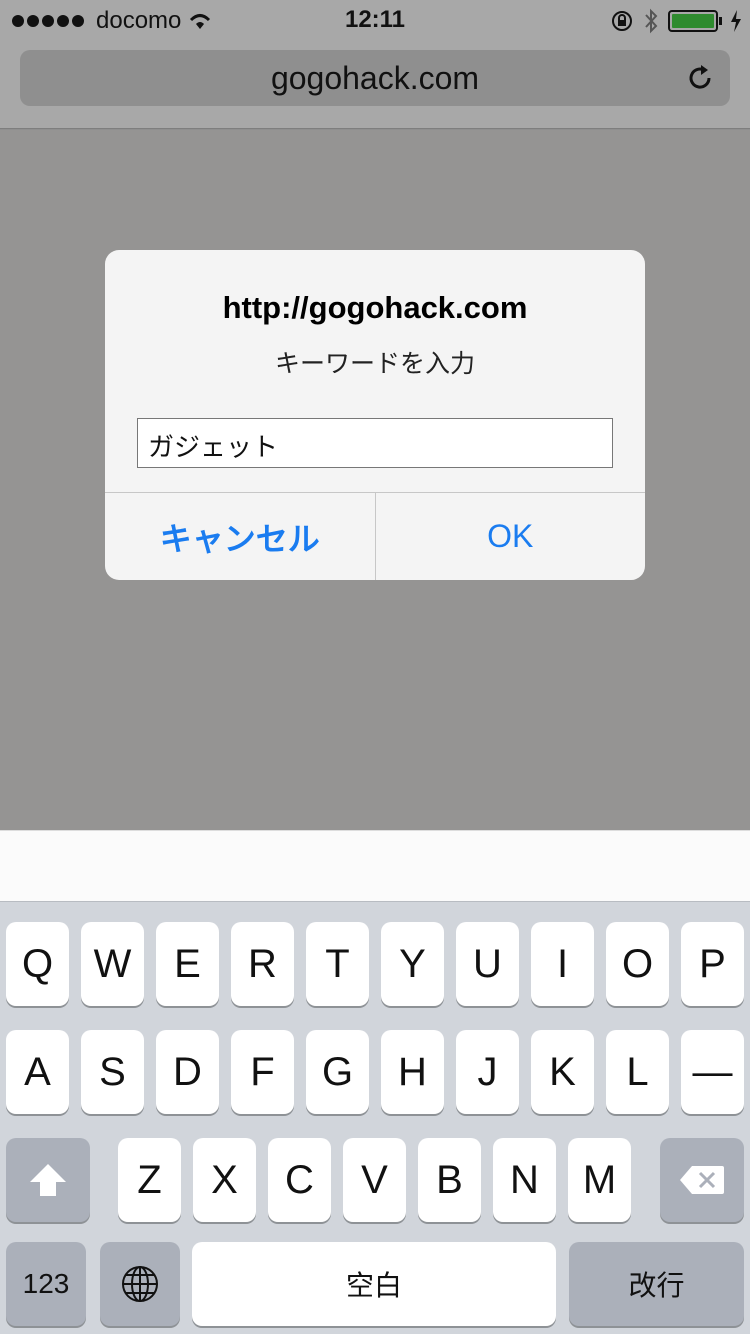 The image size is (750, 1334). What do you see at coordinates (337, 1072) in the screenshot?
I see `key-g: G` at bounding box center [337, 1072].